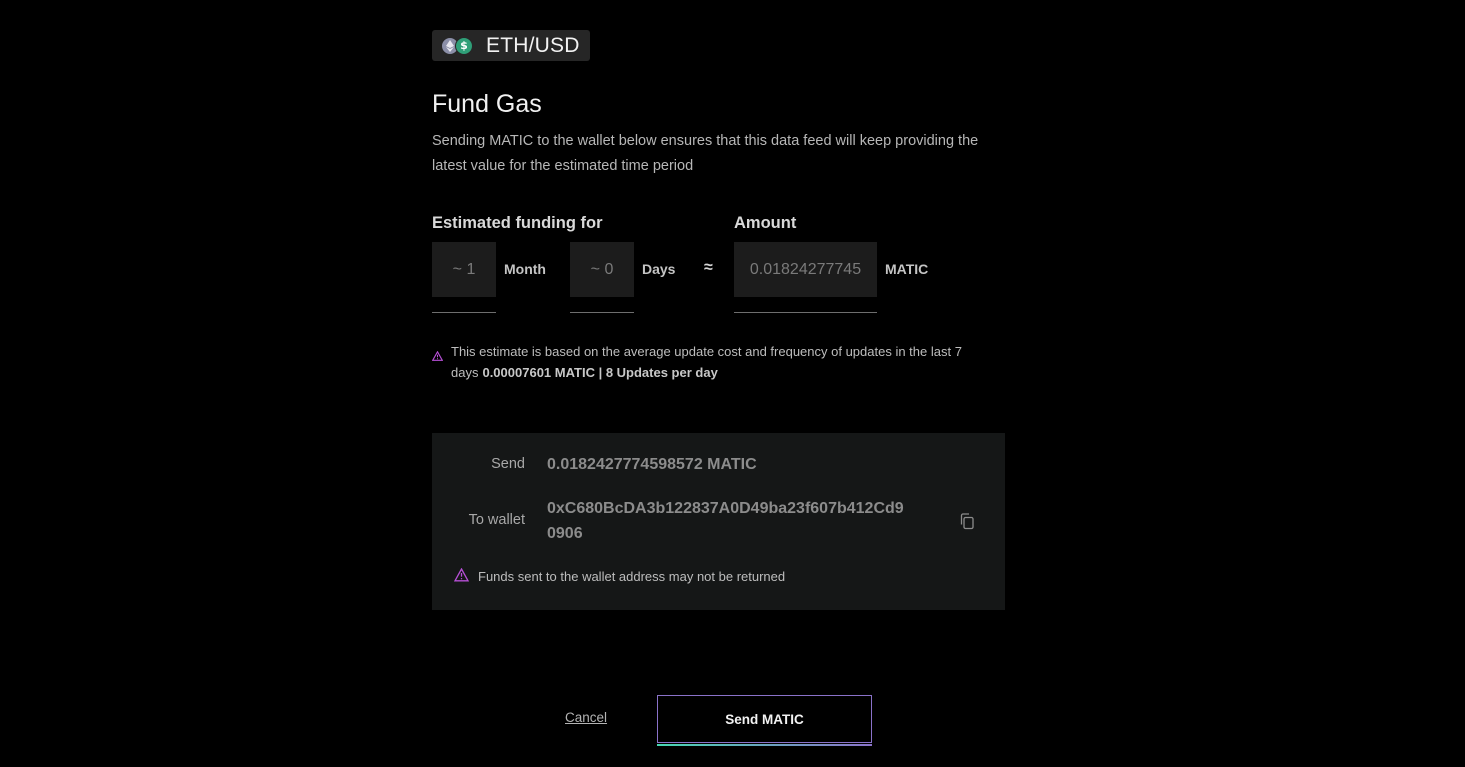 This screenshot has height=767, width=1465. Describe the element at coordinates (464, 45) in the screenshot. I see `usd-coin-icon: $` at that location.